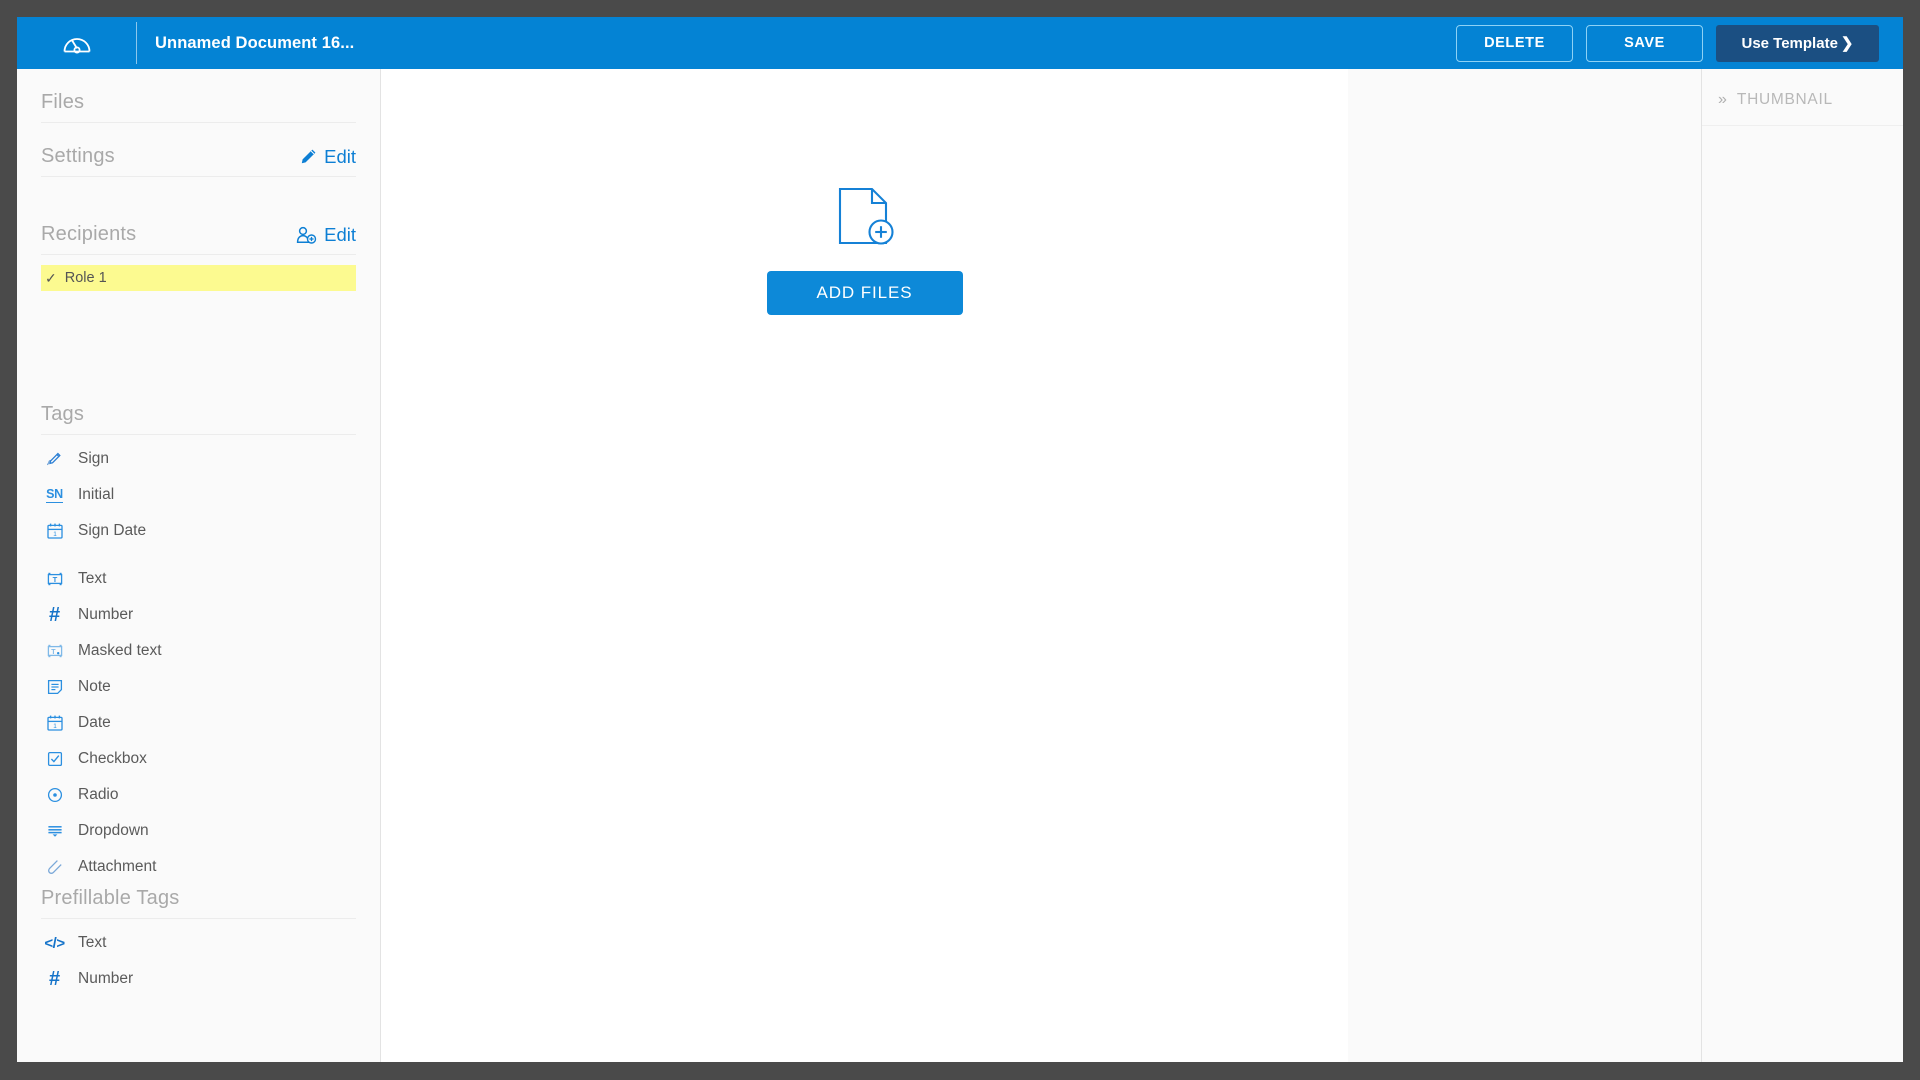 The image size is (1920, 1080). What do you see at coordinates (340, 234) in the screenshot?
I see `recipients-edit-label: Edit` at bounding box center [340, 234].